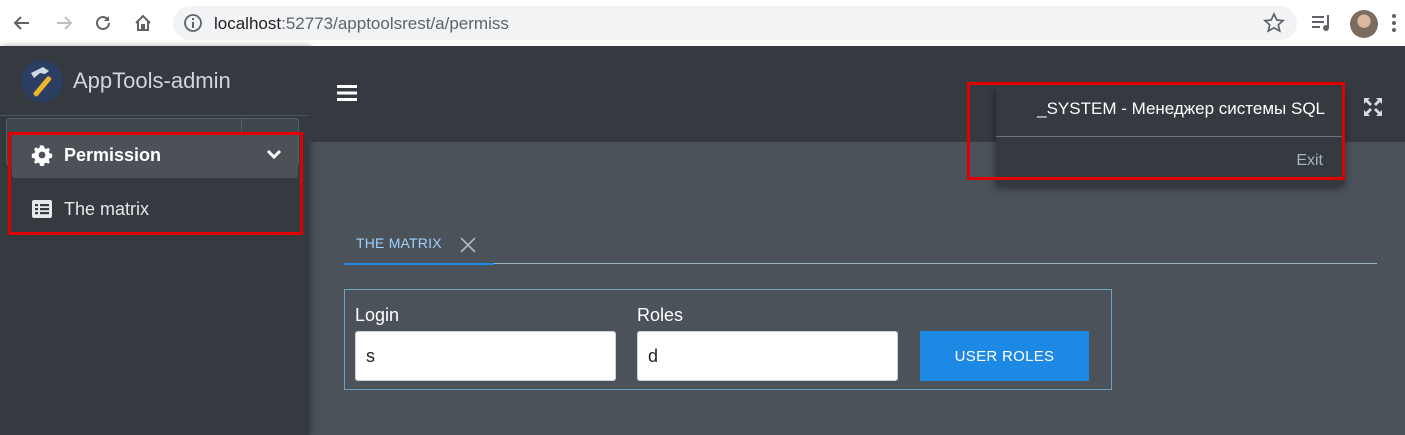 The width and height of the screenshot is (1405, 435). What do you see at coordinates (1004, 356) in the screenshot?
I see `user-roles-button: USER ROLES` at bounding box center [1004, 356].